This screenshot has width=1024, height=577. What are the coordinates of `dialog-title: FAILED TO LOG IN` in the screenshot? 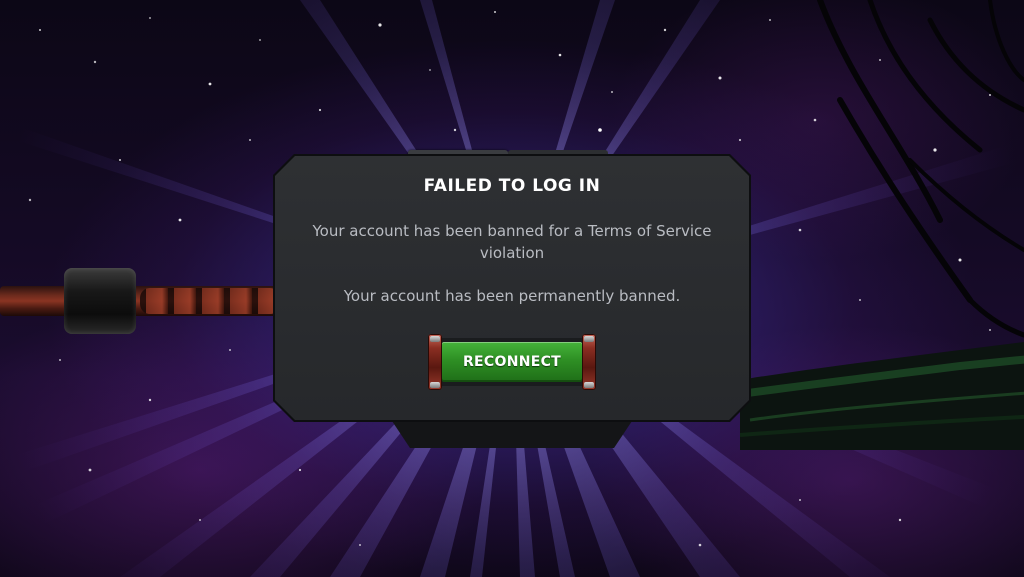 It's located at (512, 186).